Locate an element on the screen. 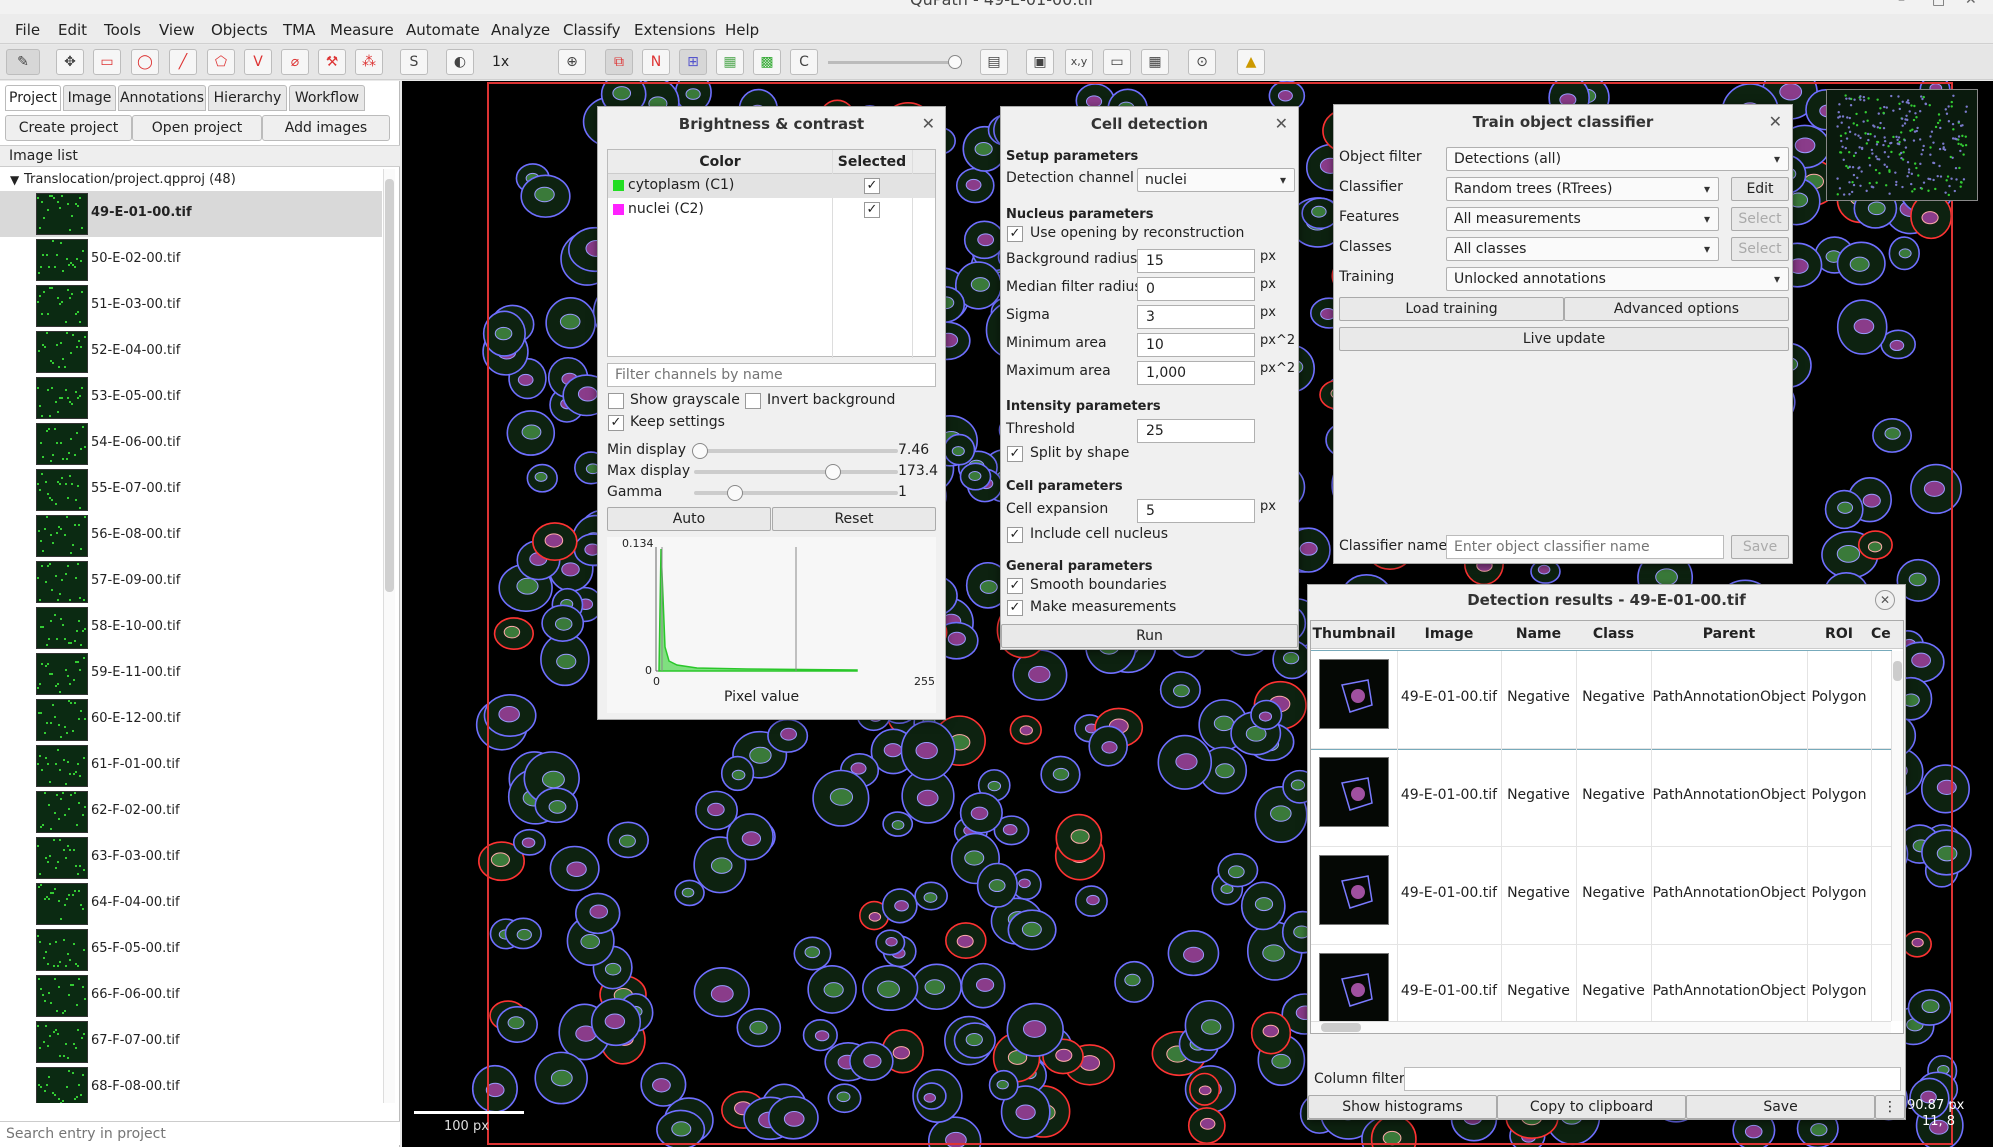  background-radius-input: 15 is located at coordinates (1196, 261).